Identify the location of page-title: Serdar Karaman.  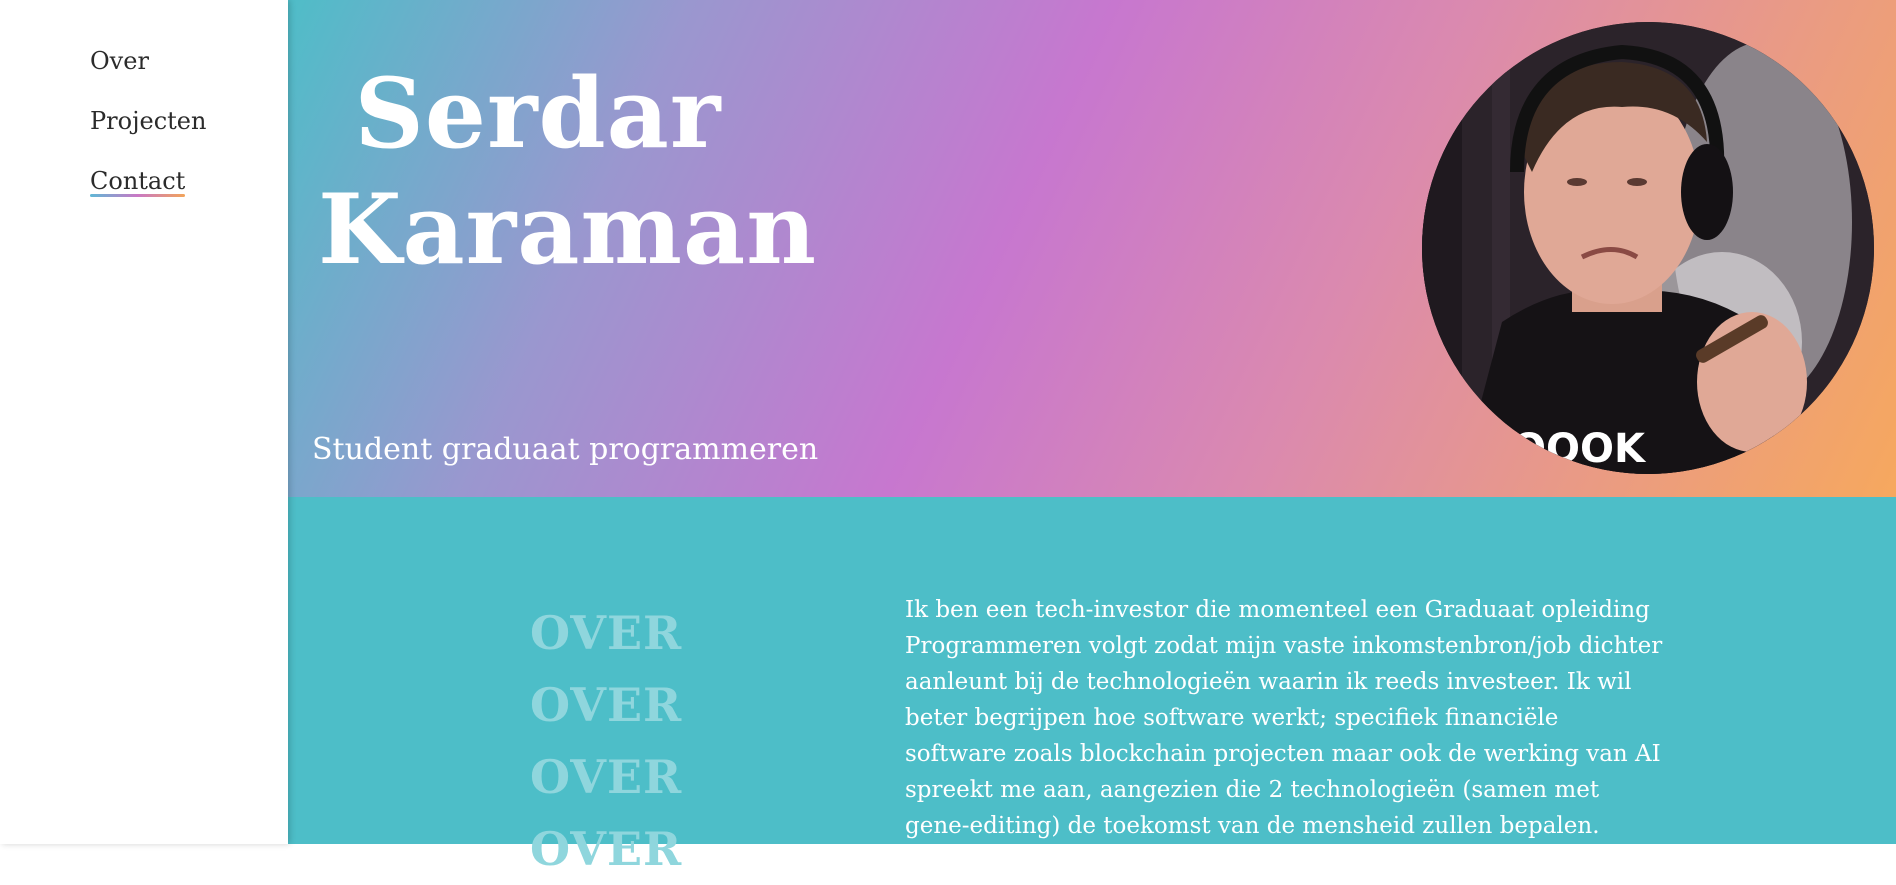
(567, 172).